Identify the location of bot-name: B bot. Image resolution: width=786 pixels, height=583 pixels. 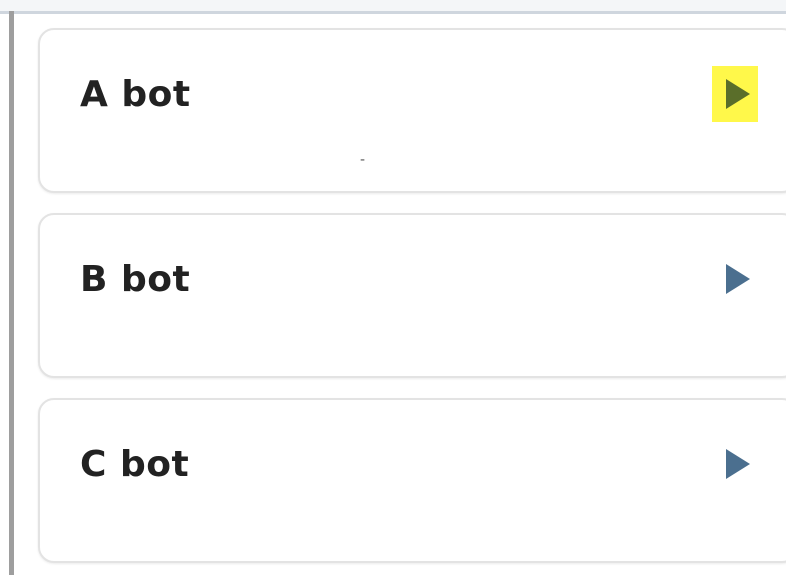
(135, 279).